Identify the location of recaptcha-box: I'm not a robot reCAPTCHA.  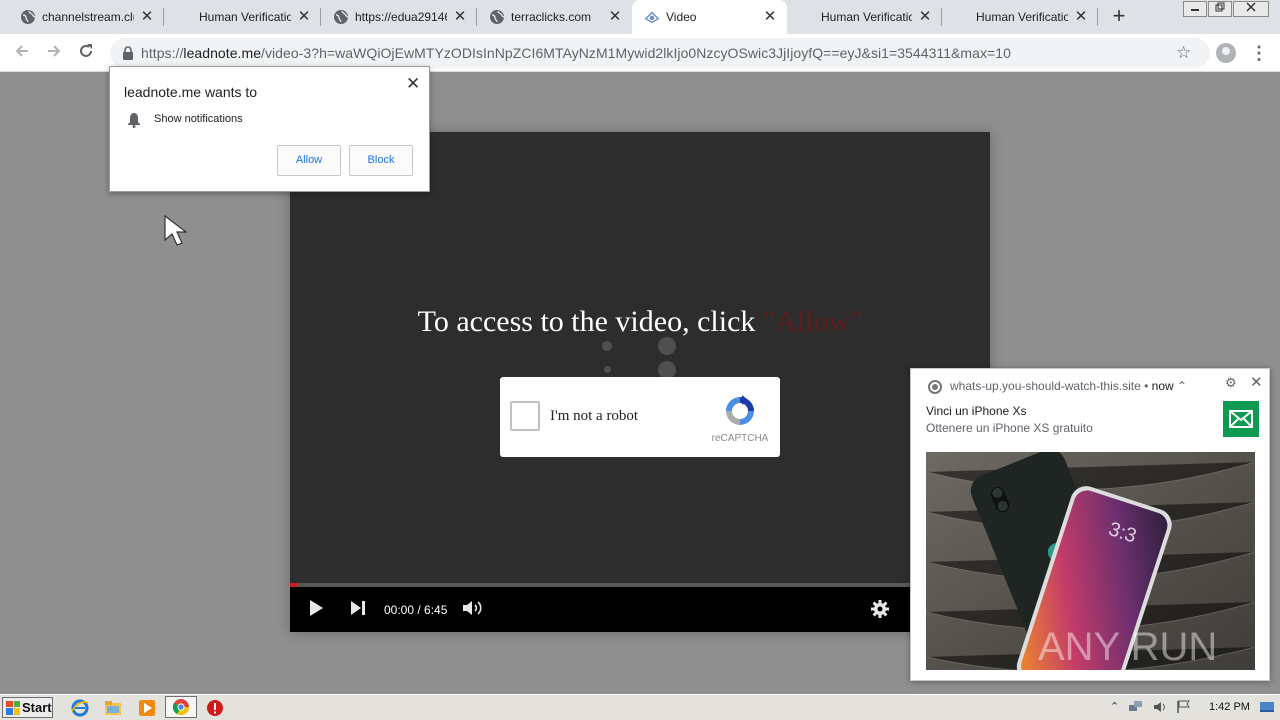
(640, 417).